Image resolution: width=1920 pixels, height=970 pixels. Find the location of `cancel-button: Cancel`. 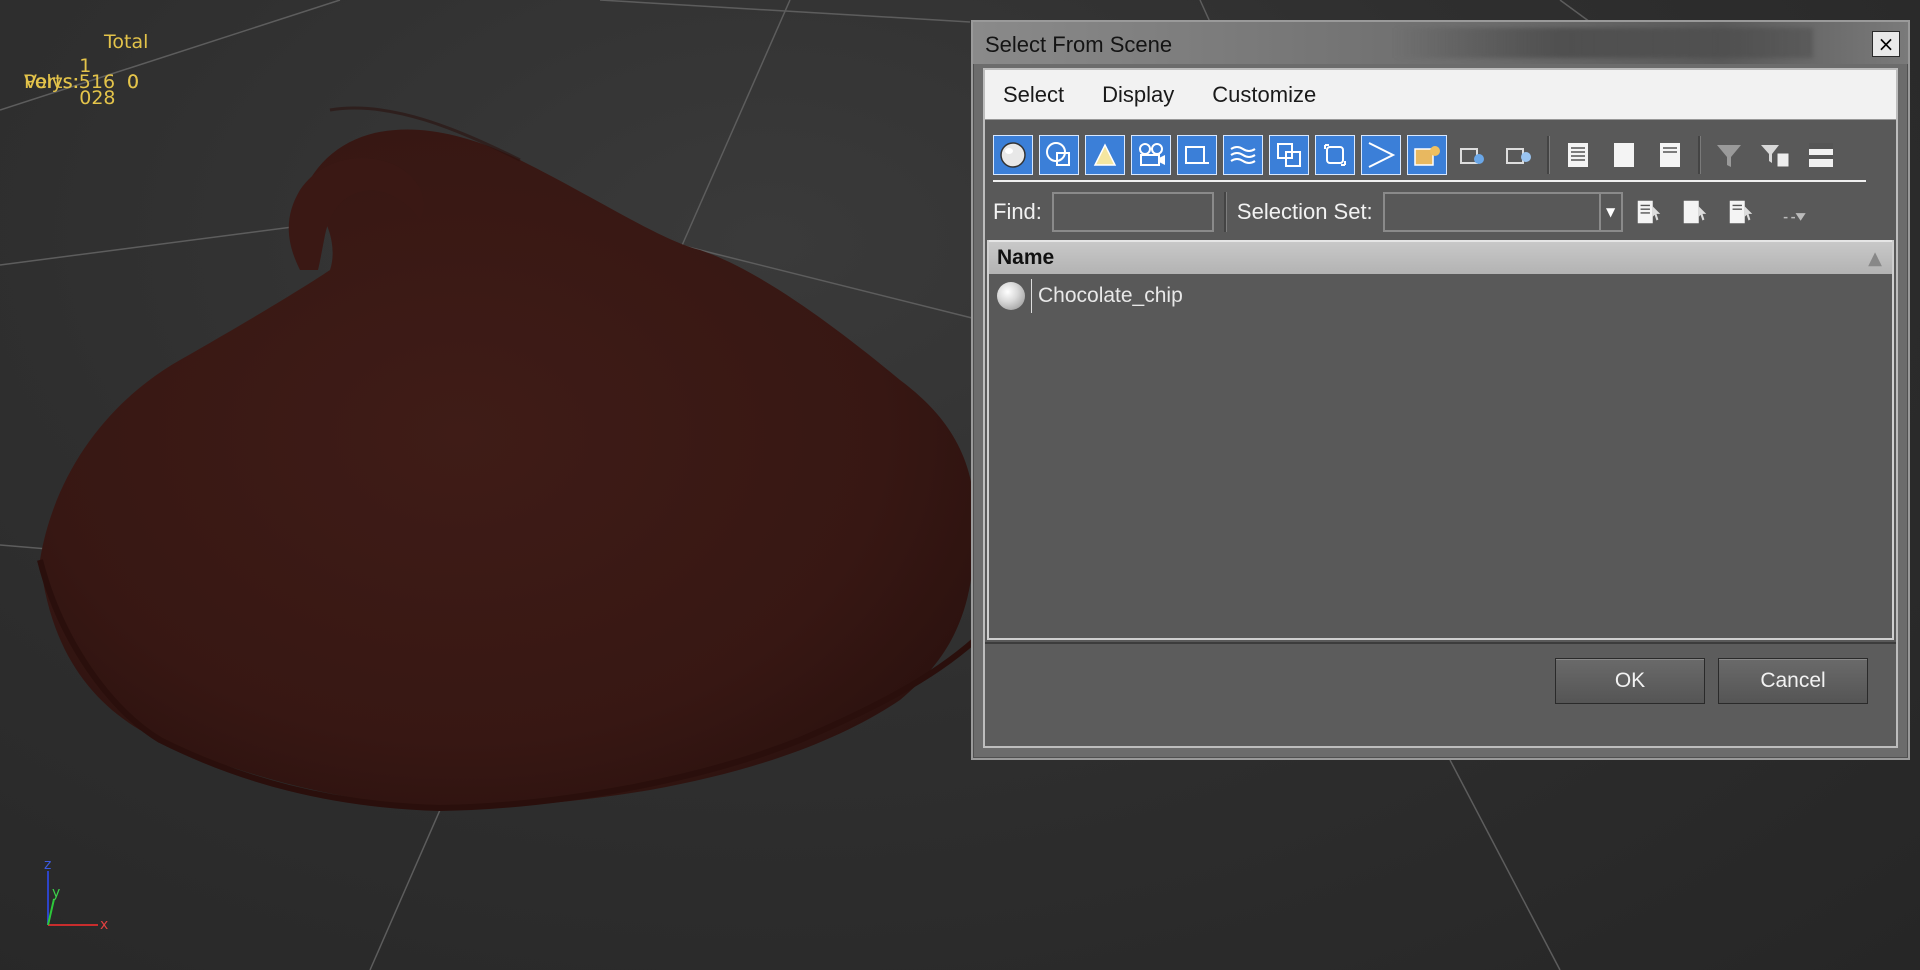

cancel-button: Cancel is located at coordinates (1793, 681).